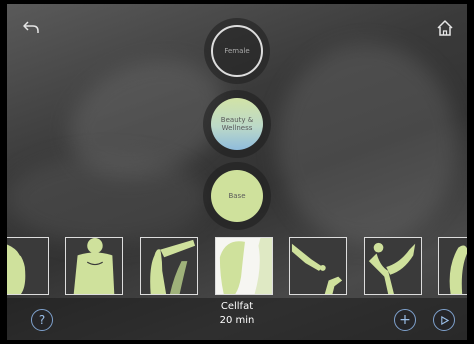 The width and height of the screenshot is (474, 344). What do you see at coordinates (107, 199) in the screenshot?
I see `background-figure-shoulder` at bounding box center [107, 199].